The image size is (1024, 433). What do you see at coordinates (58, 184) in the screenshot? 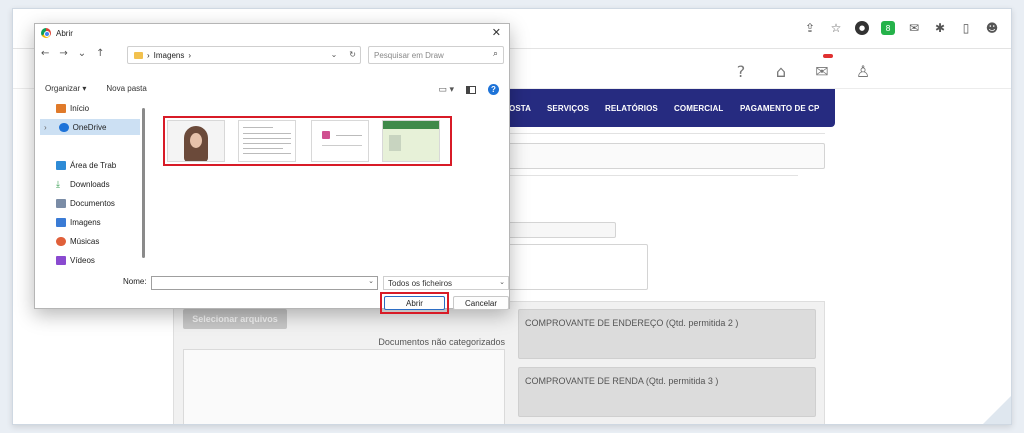
I see `download-icon: ⤓` at bounding box center [58, 184].